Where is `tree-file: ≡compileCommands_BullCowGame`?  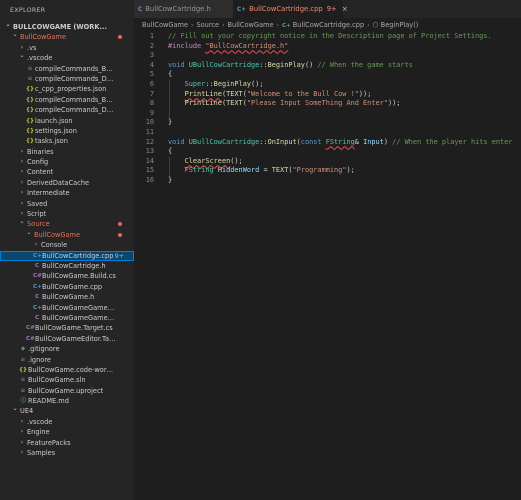 tree-file: ≡compileCommands_BullCowGame is located at coordinates (67, 69).